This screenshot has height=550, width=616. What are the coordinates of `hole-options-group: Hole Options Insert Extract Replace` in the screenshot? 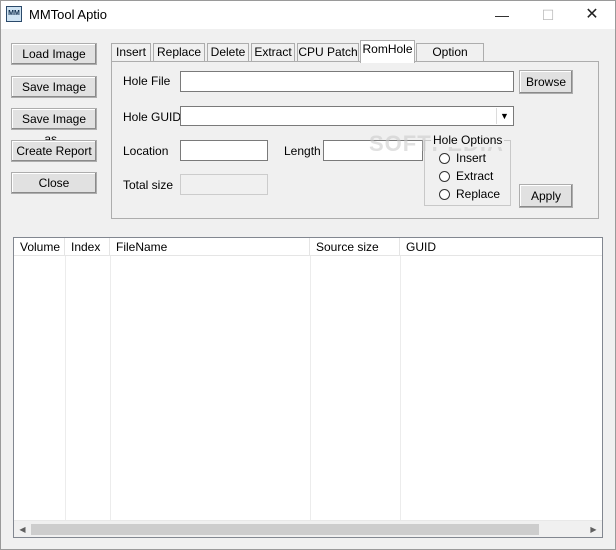 It's located at (467, 169).